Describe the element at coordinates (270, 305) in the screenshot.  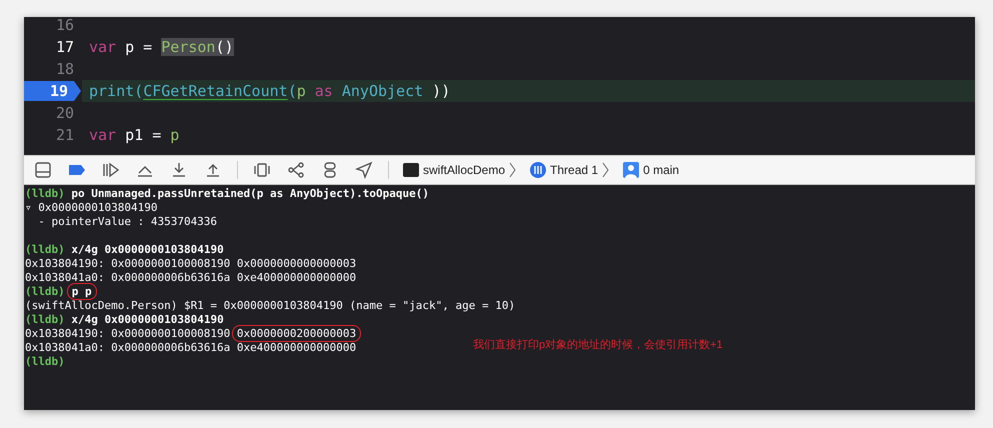
I see `console-text: (swiftAllocDemo.Person) $R1 = 0x0000000103804190 (name = "jack", age = 10)` at that location.